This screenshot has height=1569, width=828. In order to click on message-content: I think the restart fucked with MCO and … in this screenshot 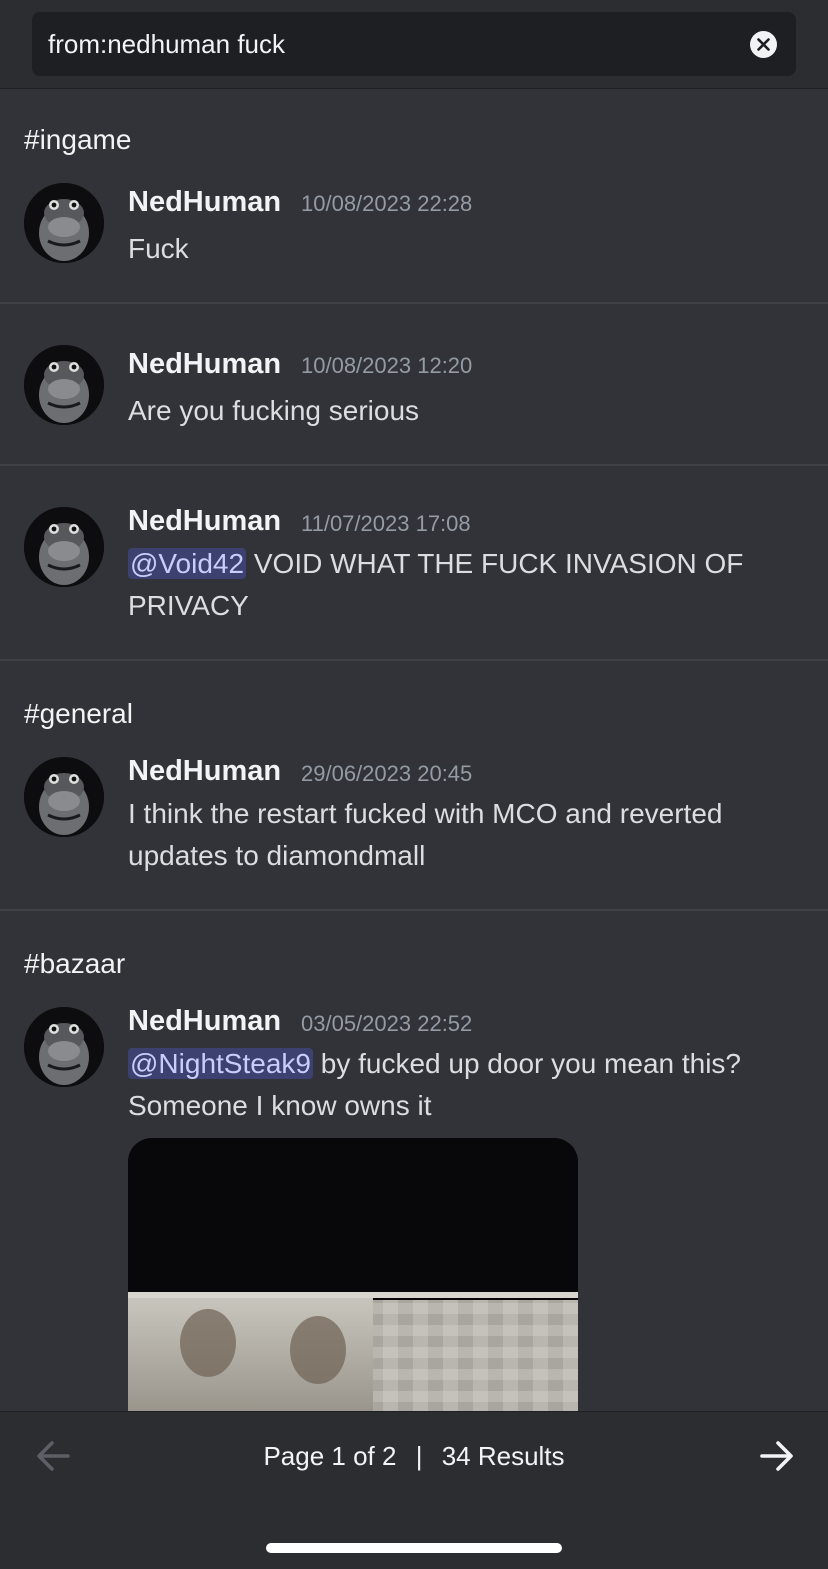, I will do `click(468, 835)`.